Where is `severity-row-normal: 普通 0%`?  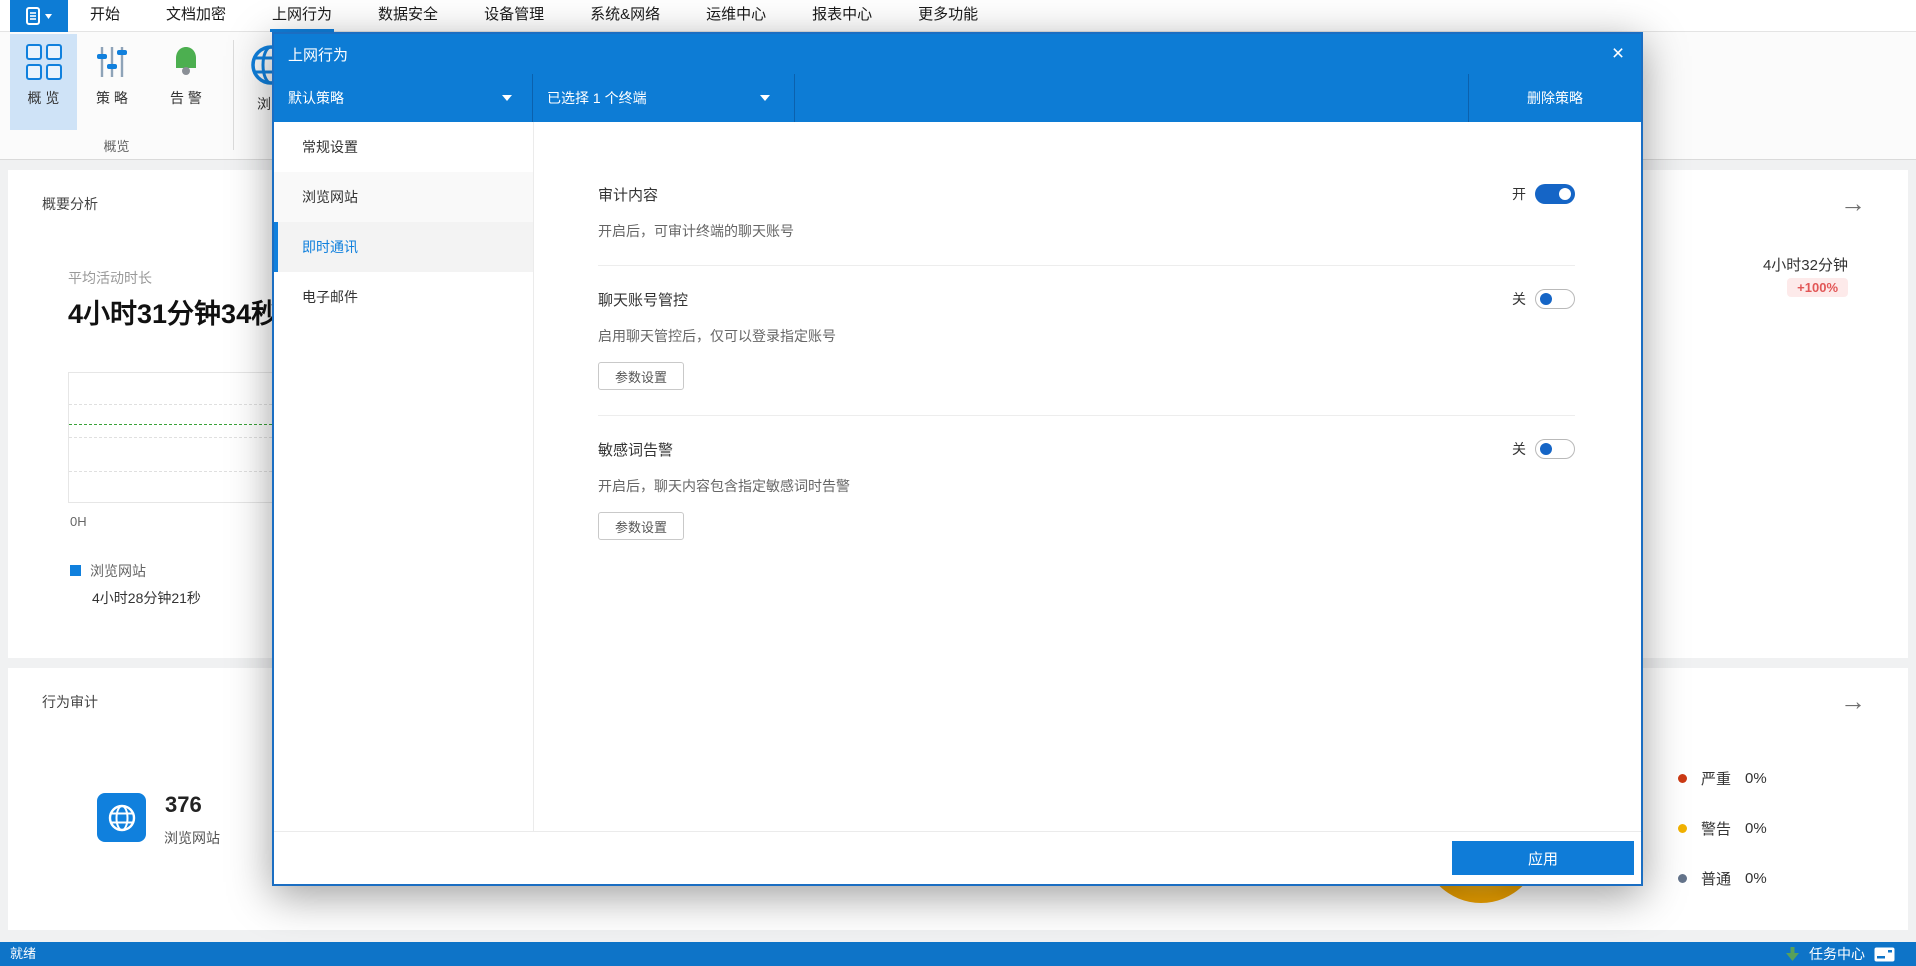
severity-row-normal: 普通 0% is located at coordinates (1722, 878).